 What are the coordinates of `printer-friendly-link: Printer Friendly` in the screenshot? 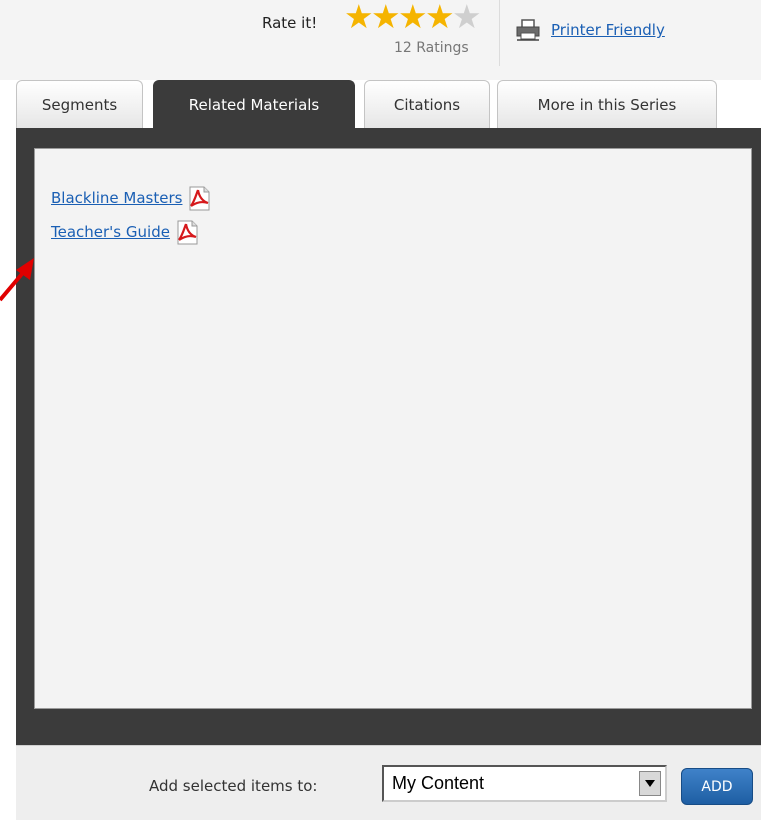 It's located at (608, 30).